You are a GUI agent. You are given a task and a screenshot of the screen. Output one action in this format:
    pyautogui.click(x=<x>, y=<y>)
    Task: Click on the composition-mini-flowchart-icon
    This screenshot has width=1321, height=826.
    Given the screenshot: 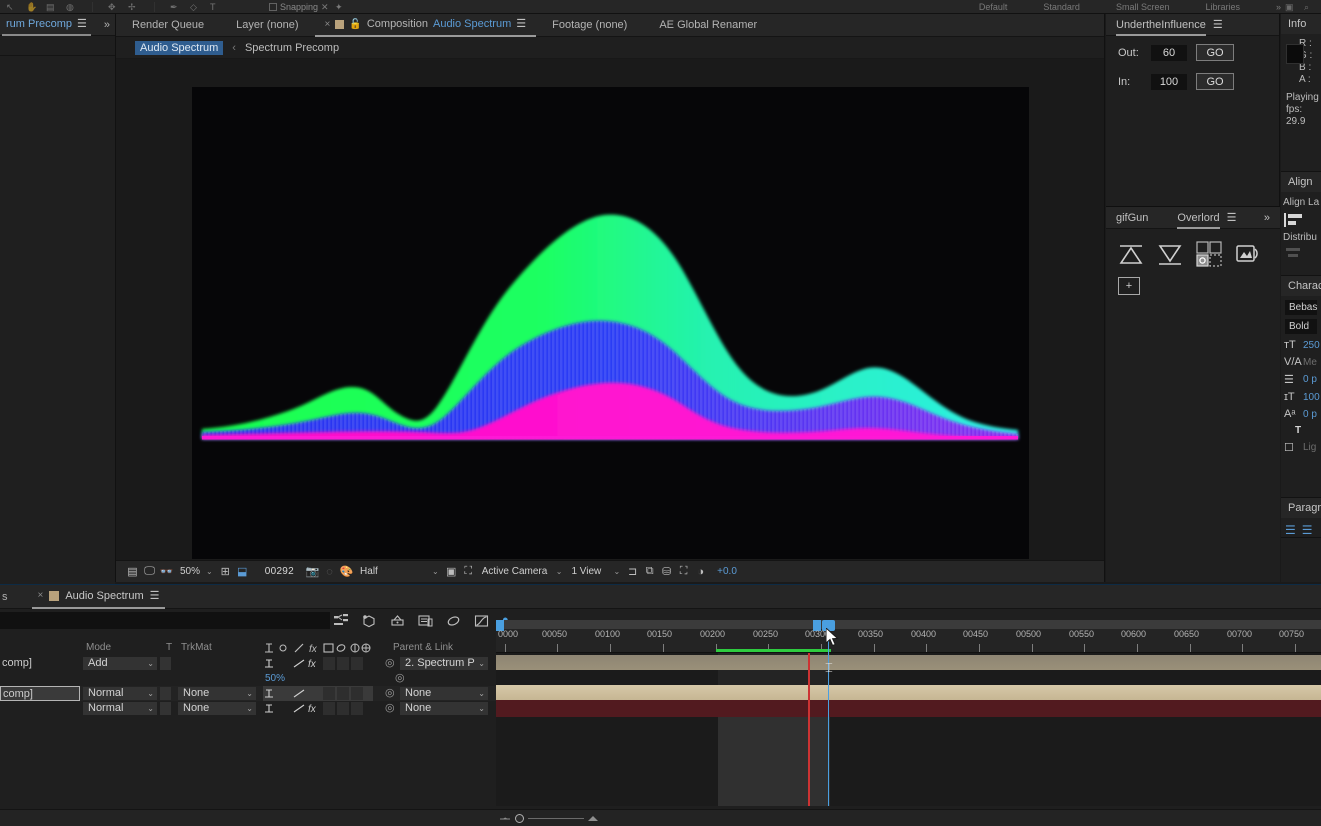 What is the action you would take?
    pyautogui.click(x=341, y=621)
    